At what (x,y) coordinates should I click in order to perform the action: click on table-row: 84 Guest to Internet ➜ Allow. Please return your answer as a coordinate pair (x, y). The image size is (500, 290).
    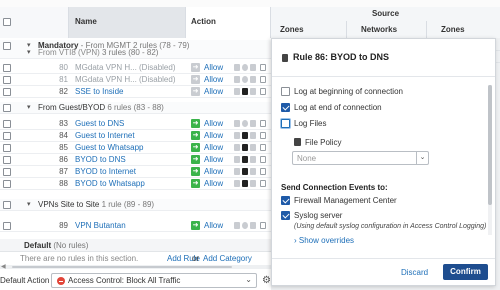
    Looking at the image, I should click on (135, 136).